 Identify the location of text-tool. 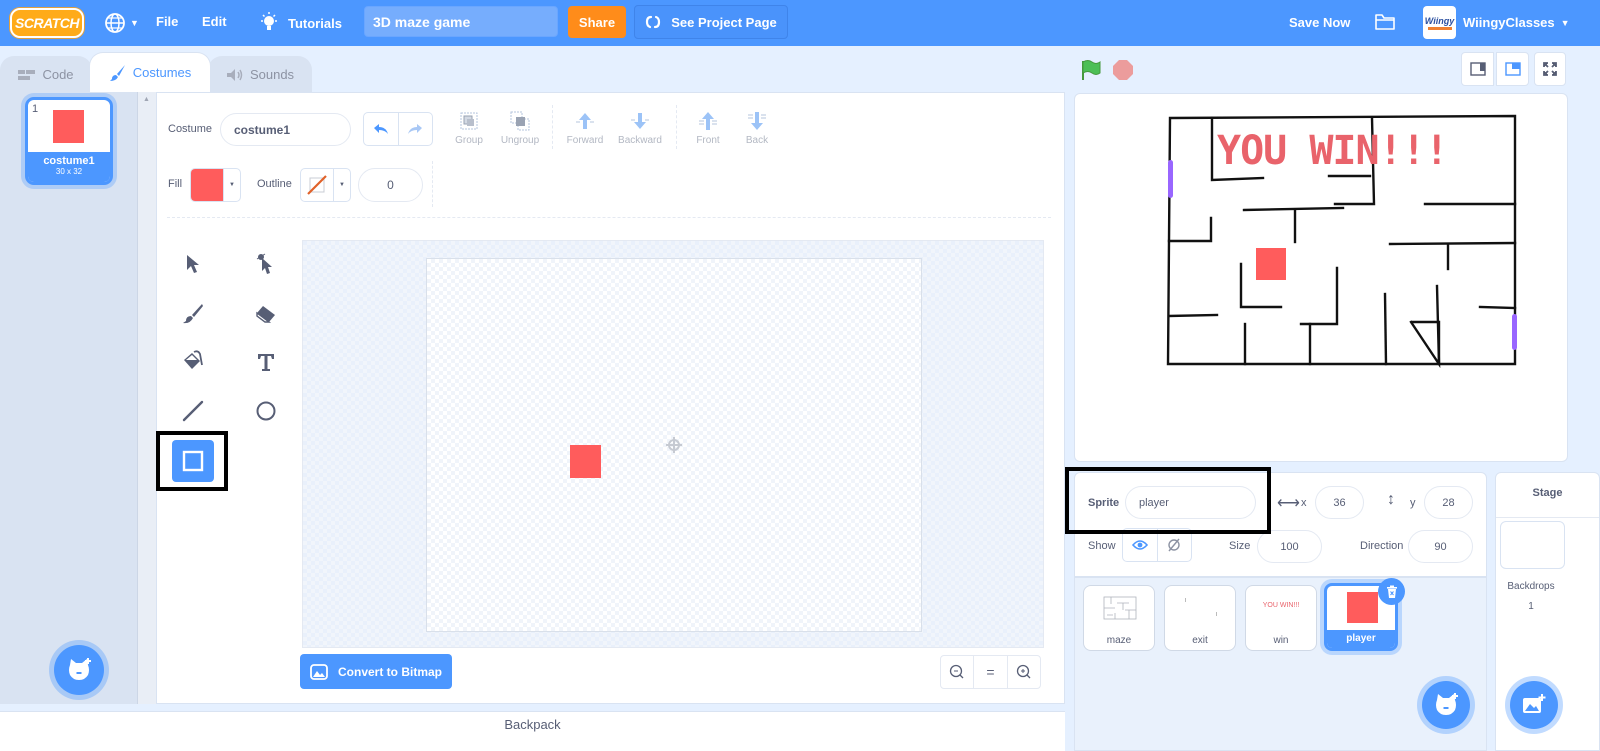
(266, 362).